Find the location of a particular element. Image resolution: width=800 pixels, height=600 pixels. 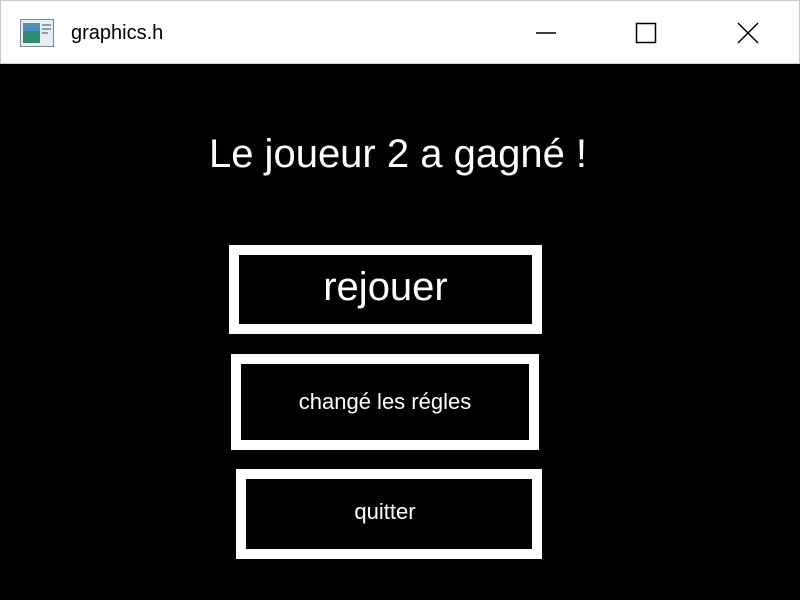

close-button is located at coordinates (748, 33).